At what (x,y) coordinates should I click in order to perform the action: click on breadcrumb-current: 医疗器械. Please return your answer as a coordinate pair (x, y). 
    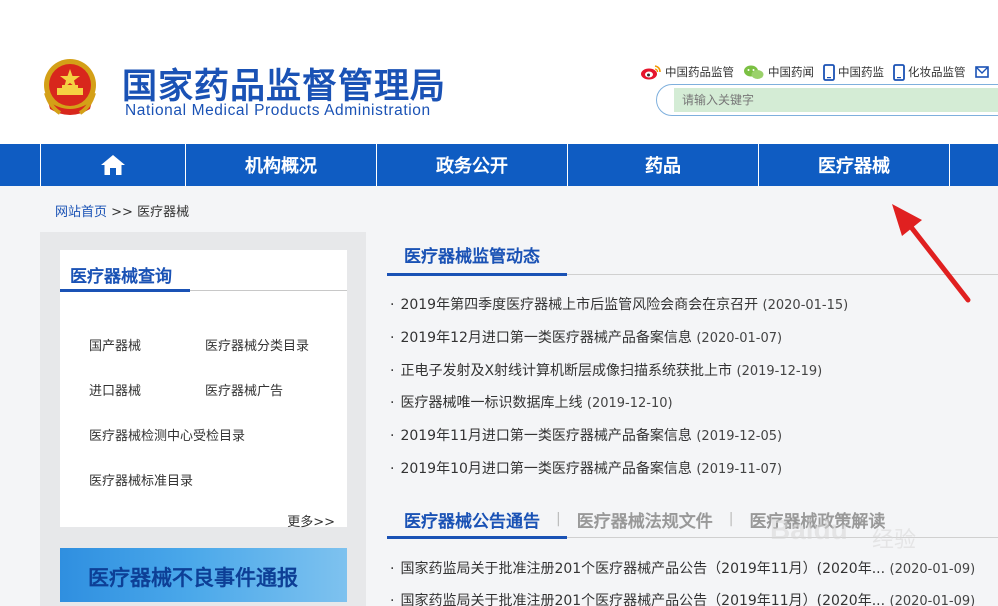
    Looking at the image, I should click on (163, 212).